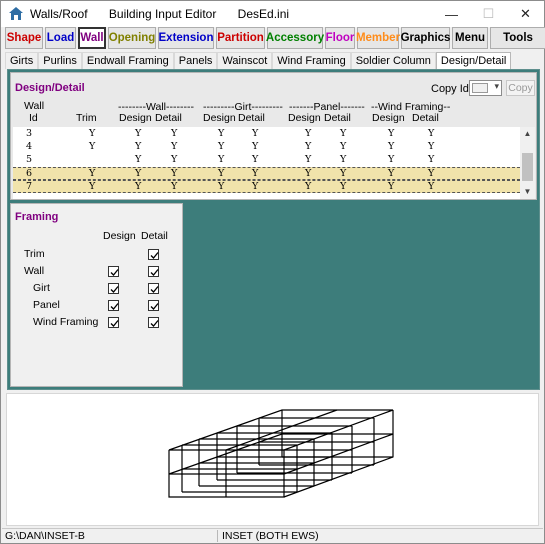 This screenshot has width=545, height=544. I want to click on copy-button: Copy, so click(520, 88).